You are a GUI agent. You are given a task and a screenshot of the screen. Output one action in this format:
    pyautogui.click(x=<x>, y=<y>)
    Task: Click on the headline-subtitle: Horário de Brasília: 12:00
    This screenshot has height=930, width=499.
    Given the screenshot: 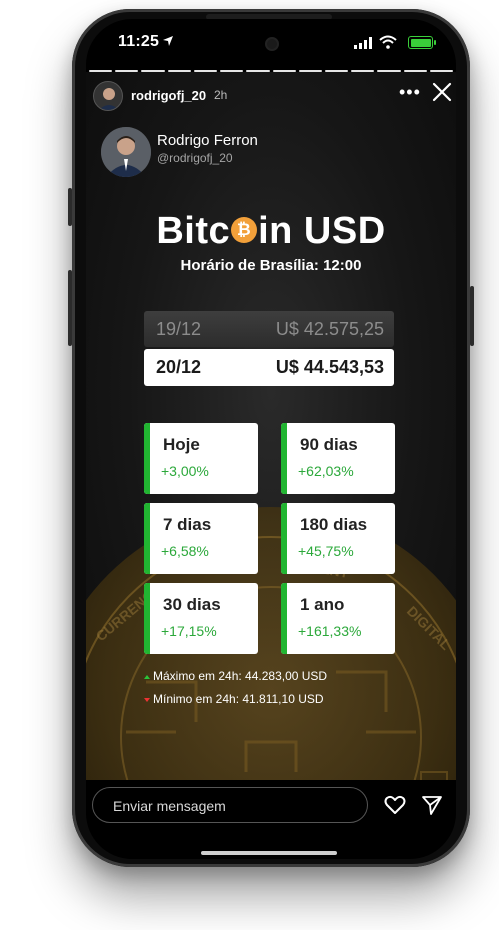 What is the action you would take?
    pyautogui.click(x=271, y=265)
    